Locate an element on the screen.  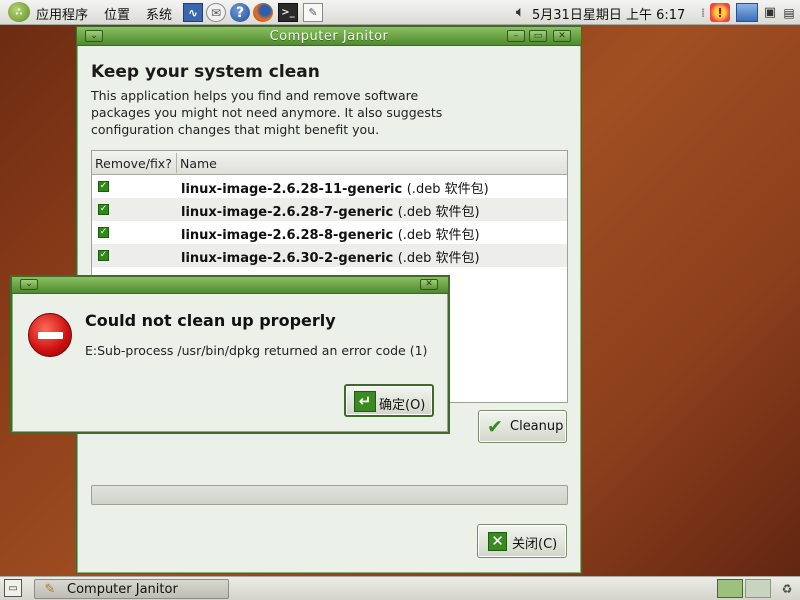
ok-button: ↵ 确定(O) is located at coordinates (389, 400).